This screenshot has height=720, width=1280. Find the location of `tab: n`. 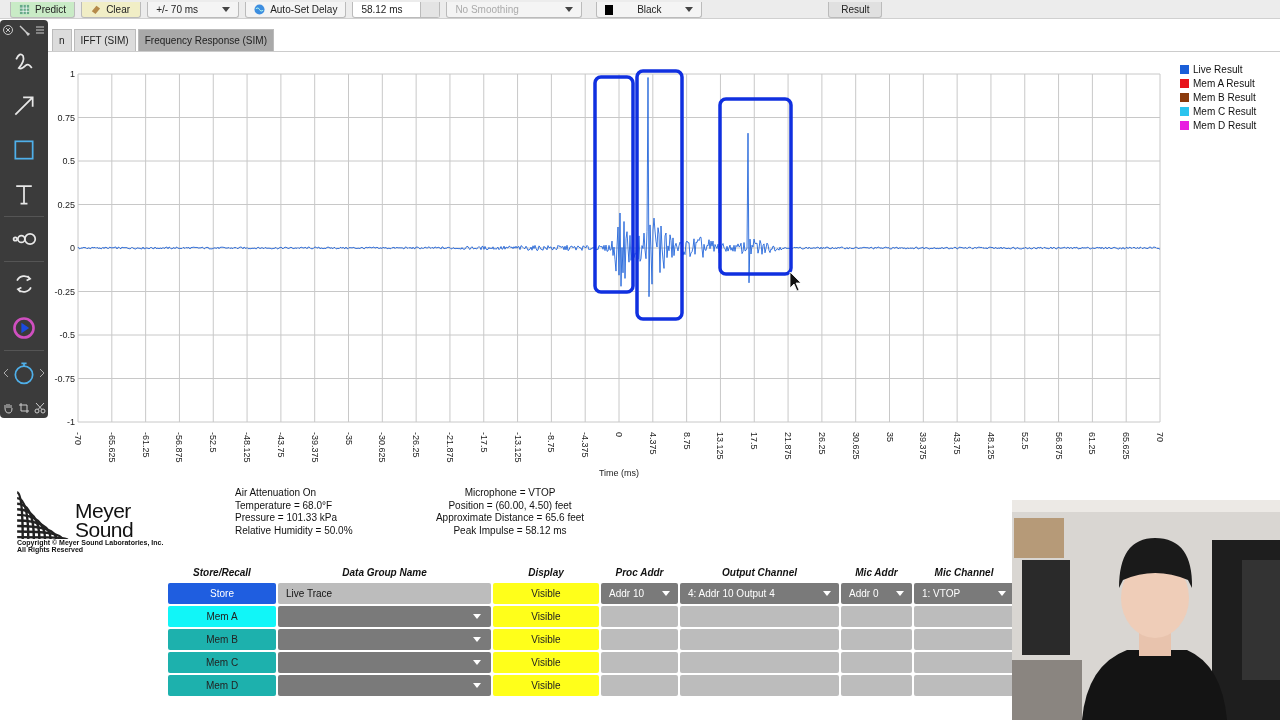

tab: n is located at coordinates (62, 40).